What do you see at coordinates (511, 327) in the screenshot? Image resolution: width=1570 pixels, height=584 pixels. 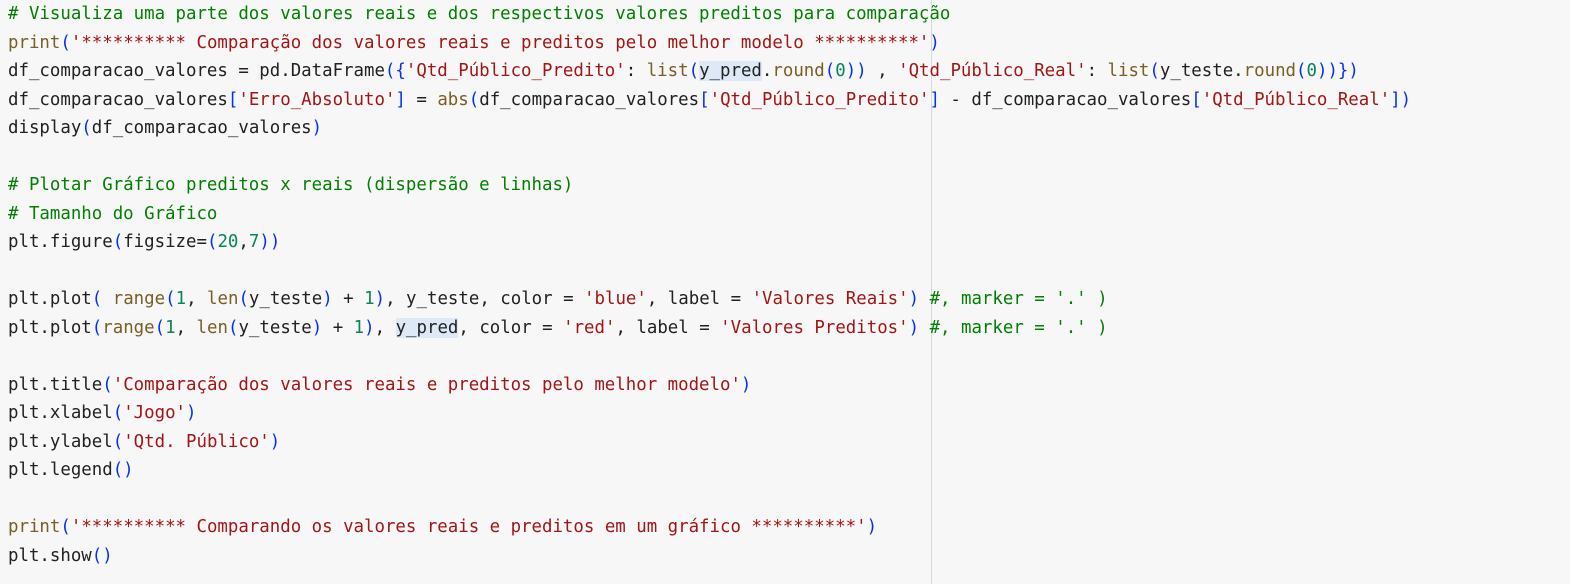 I see `code-token: , color =` at bounding box center [511, 327].